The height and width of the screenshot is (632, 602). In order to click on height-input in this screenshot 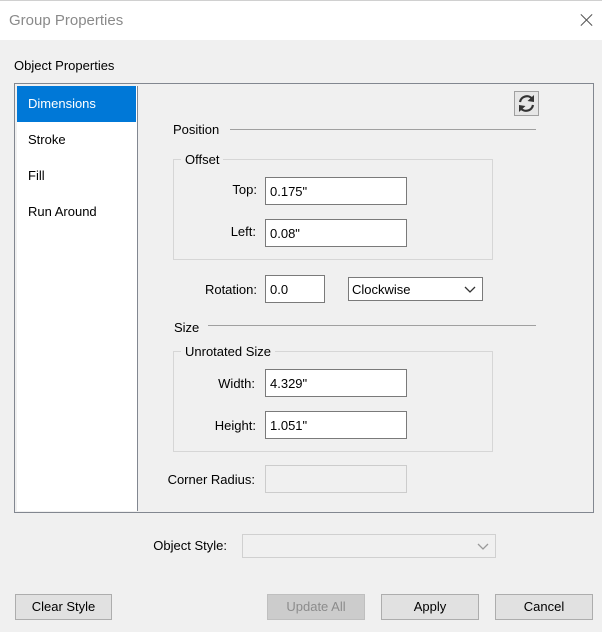, I will do `click(336, 425)`.